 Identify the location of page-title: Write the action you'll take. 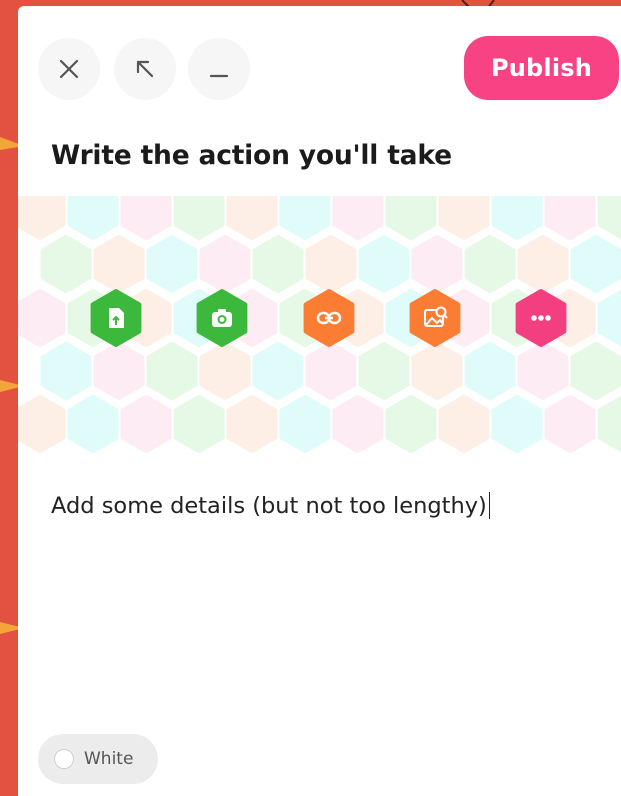
(251, 155).